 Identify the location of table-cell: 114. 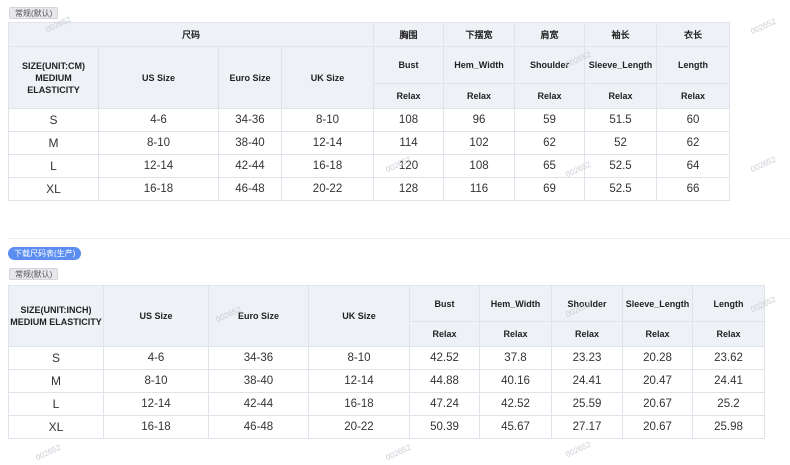
(409, 143).